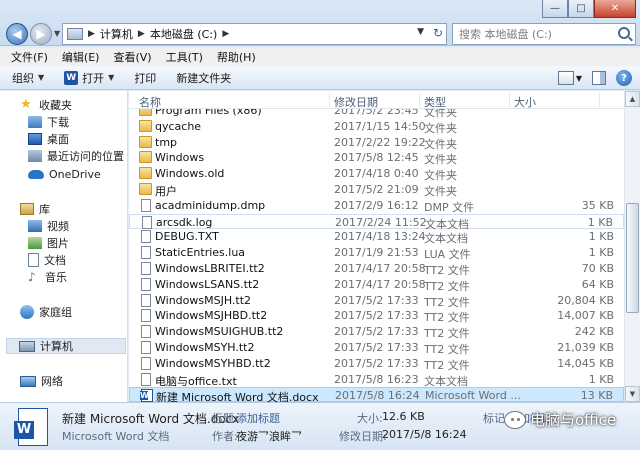  What do you see at coordinates (435, 102) in the screenshot?
I see `column-type: 类型` at bounding box center [435, 102].